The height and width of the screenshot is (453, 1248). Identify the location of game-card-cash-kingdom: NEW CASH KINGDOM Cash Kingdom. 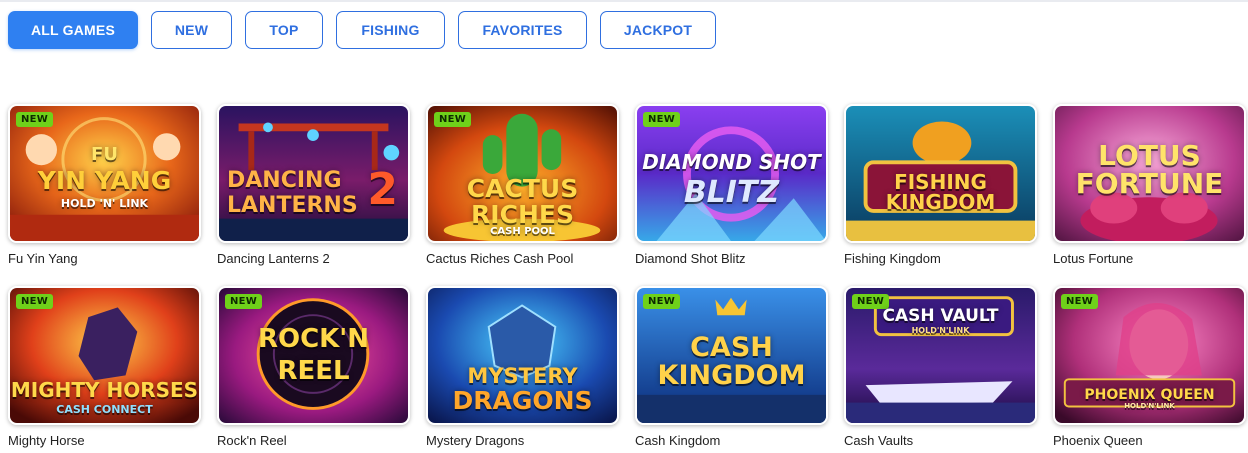
(731, 367).